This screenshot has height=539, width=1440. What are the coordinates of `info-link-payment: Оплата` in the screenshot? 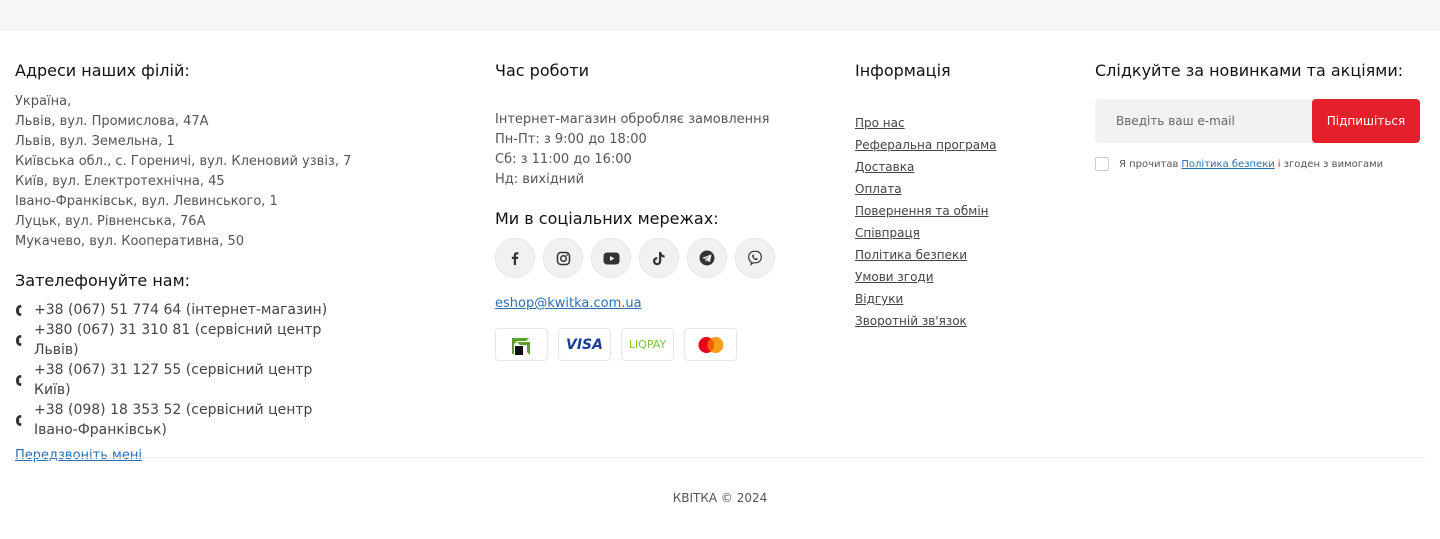 It's located at (965, 189).